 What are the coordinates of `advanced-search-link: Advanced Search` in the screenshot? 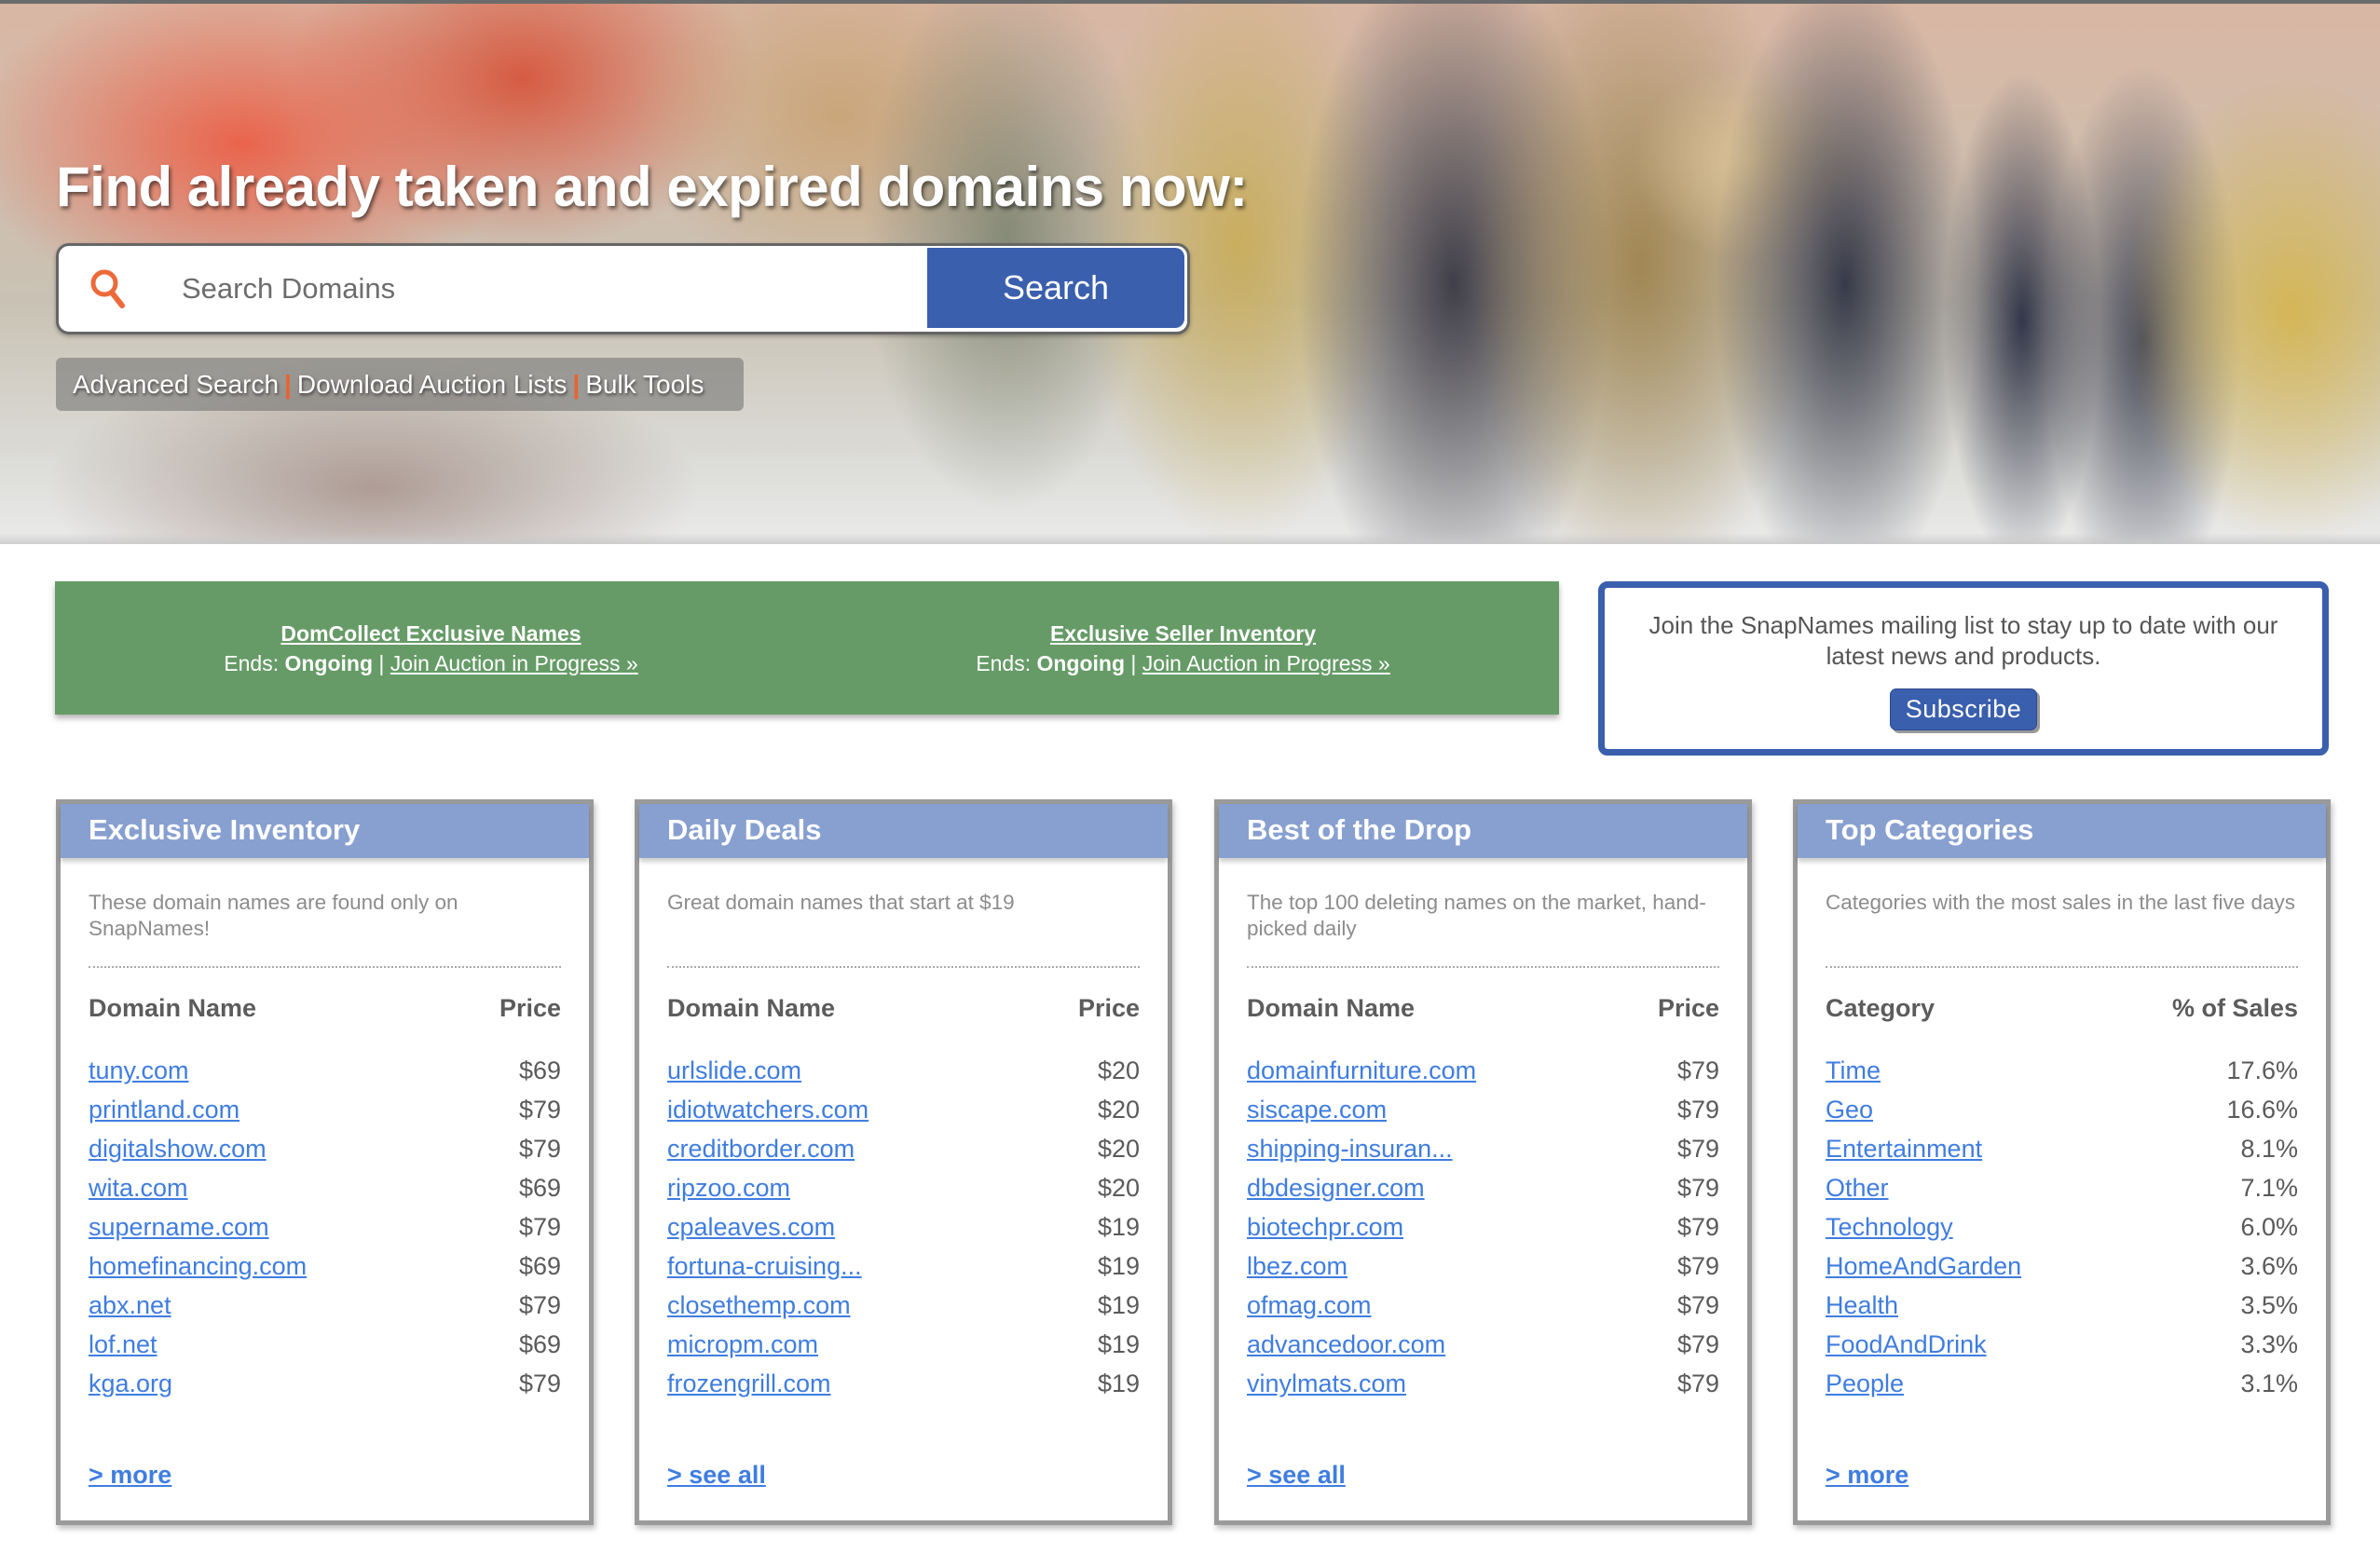 It's located at (176, 385).